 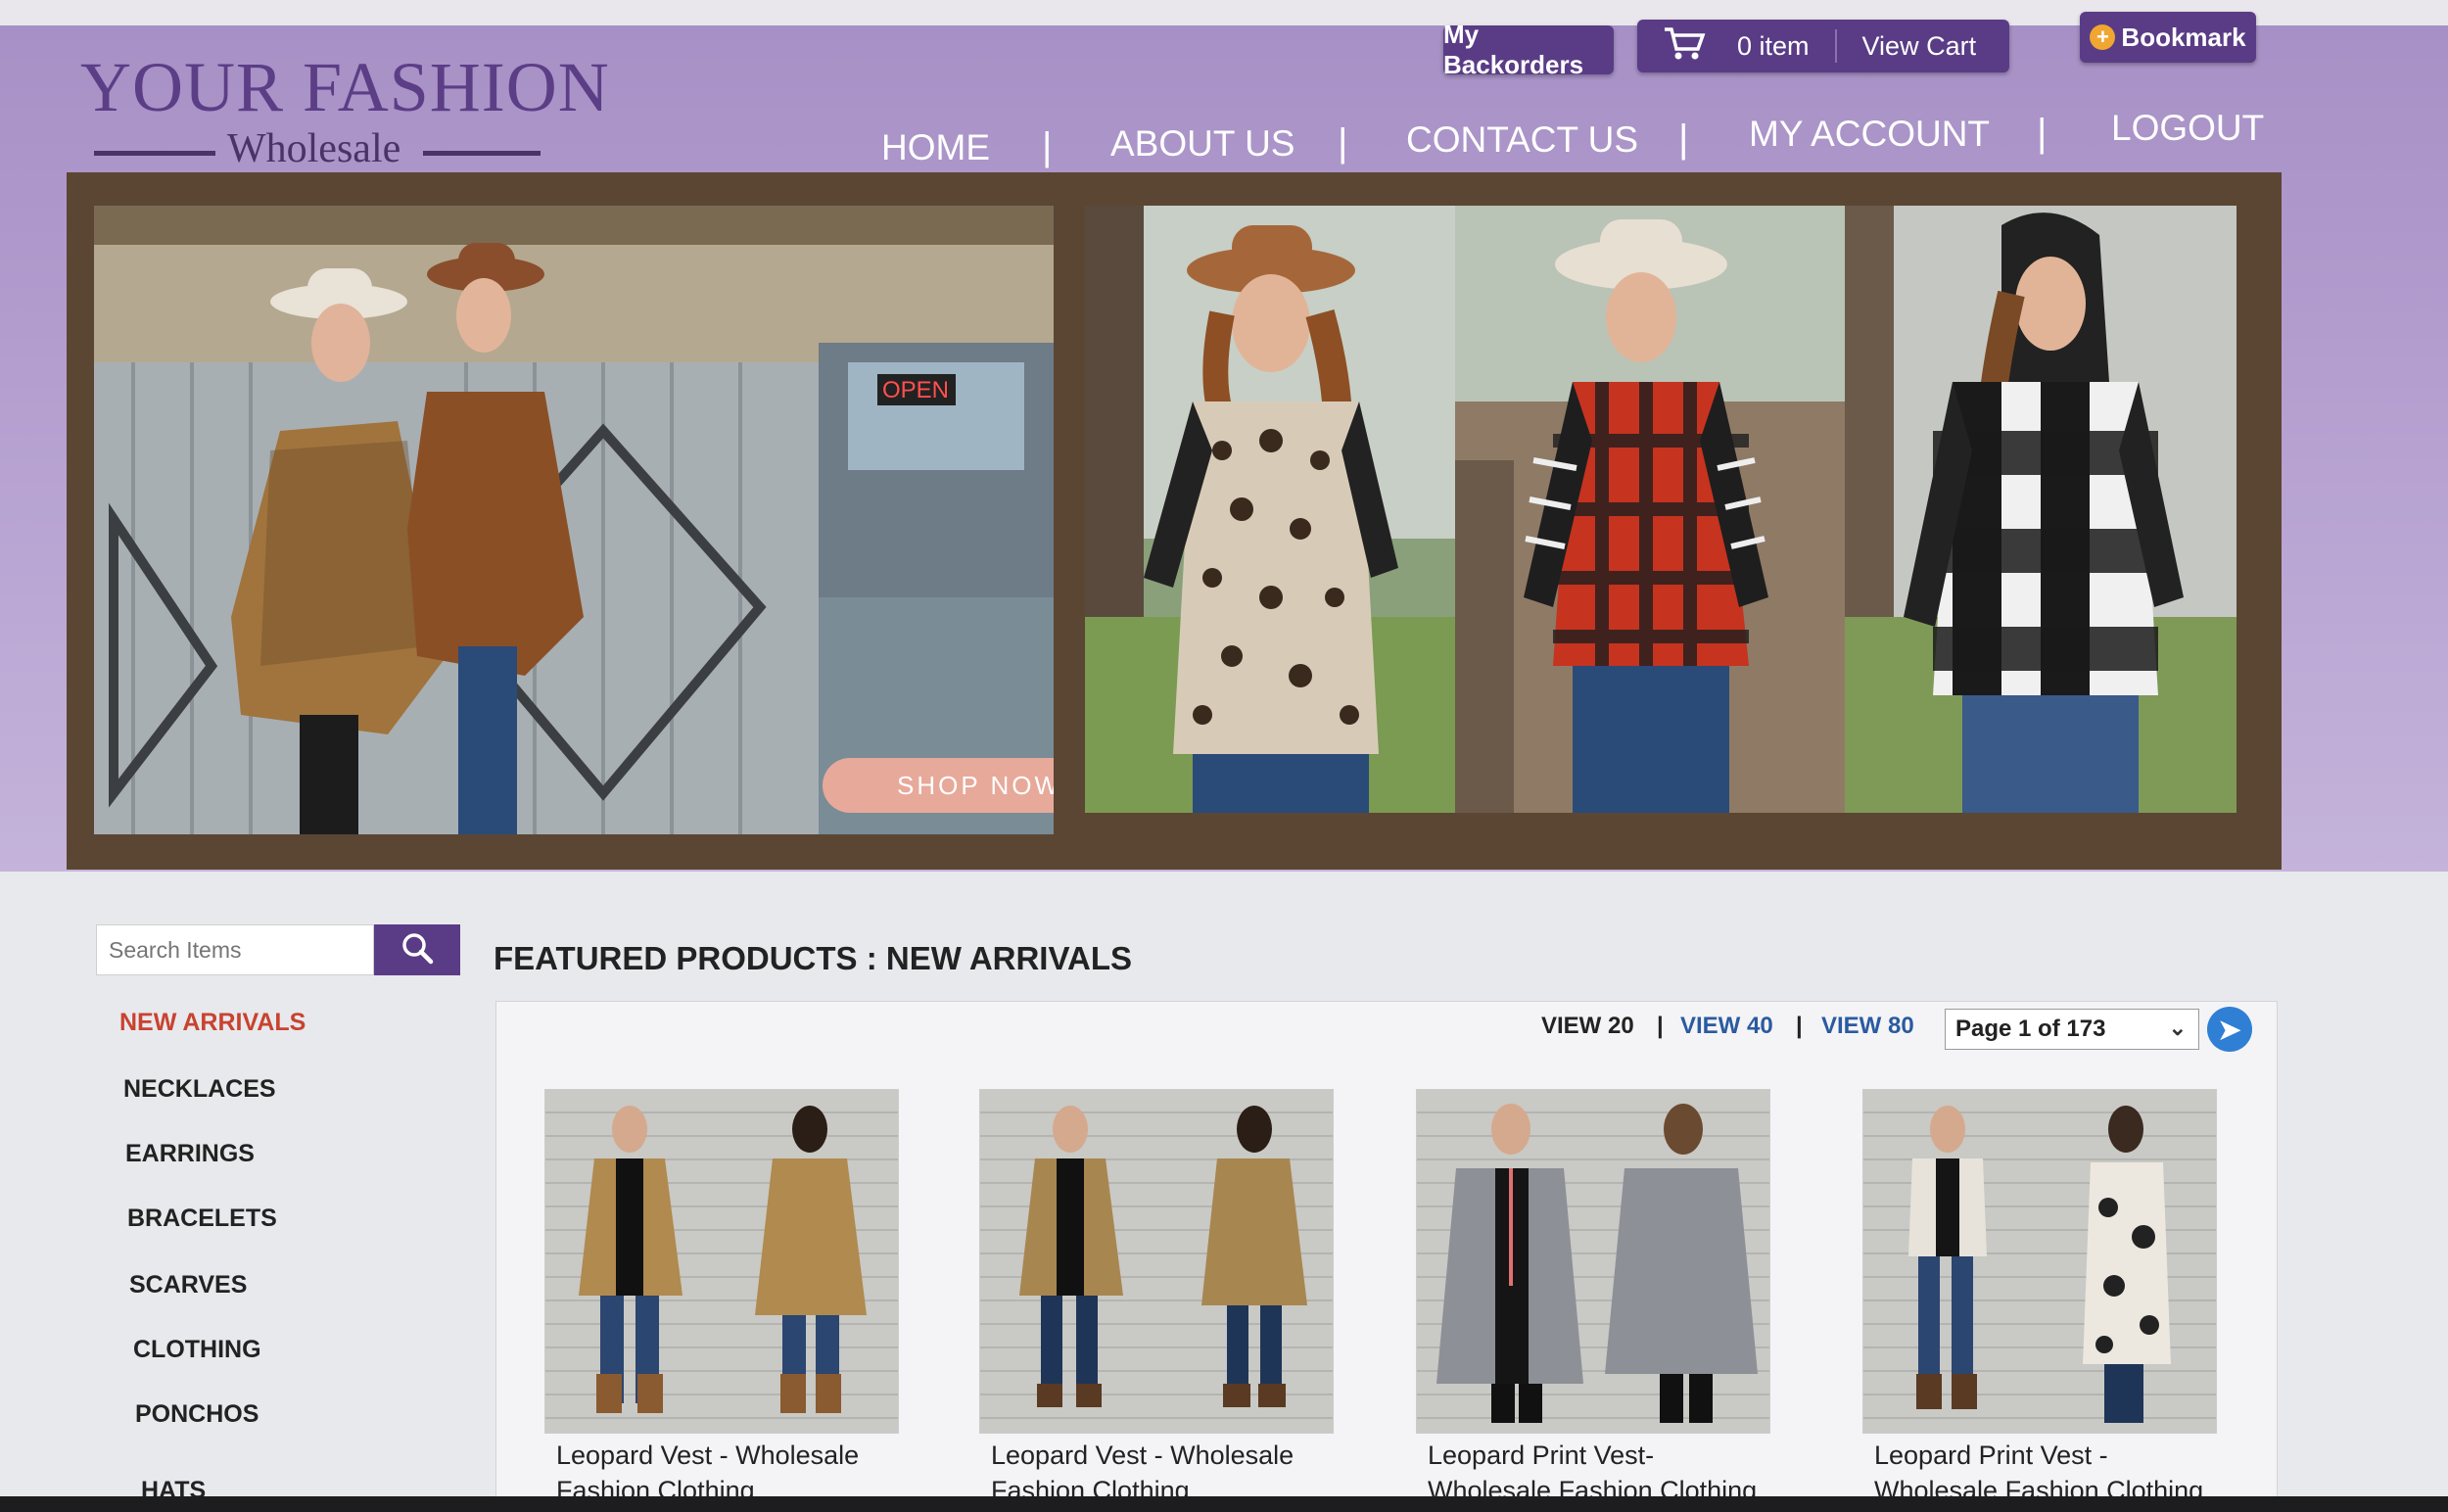 I want to click on site-logo: YOUR FASHION Wholesale, so click(x=344, y=111).